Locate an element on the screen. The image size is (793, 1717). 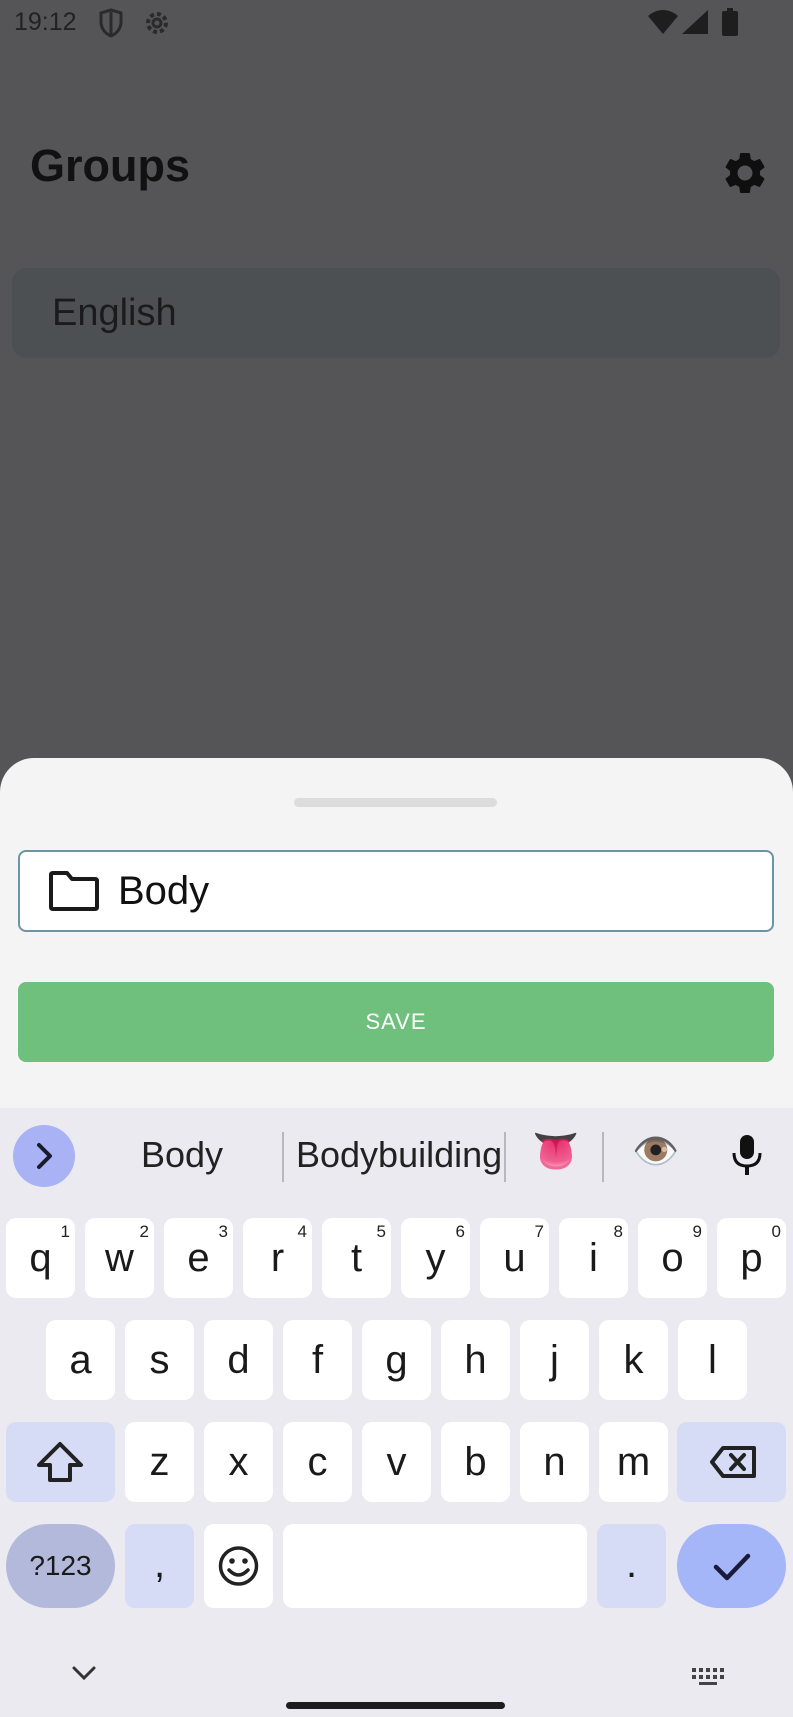
key-y-hint: 6 is located at coordinates (460, 1231).